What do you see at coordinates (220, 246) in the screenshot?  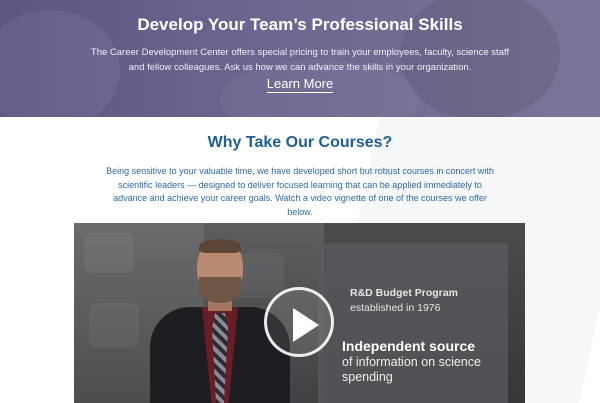 I see `presenter-hair` at bounding box center [220, 246].